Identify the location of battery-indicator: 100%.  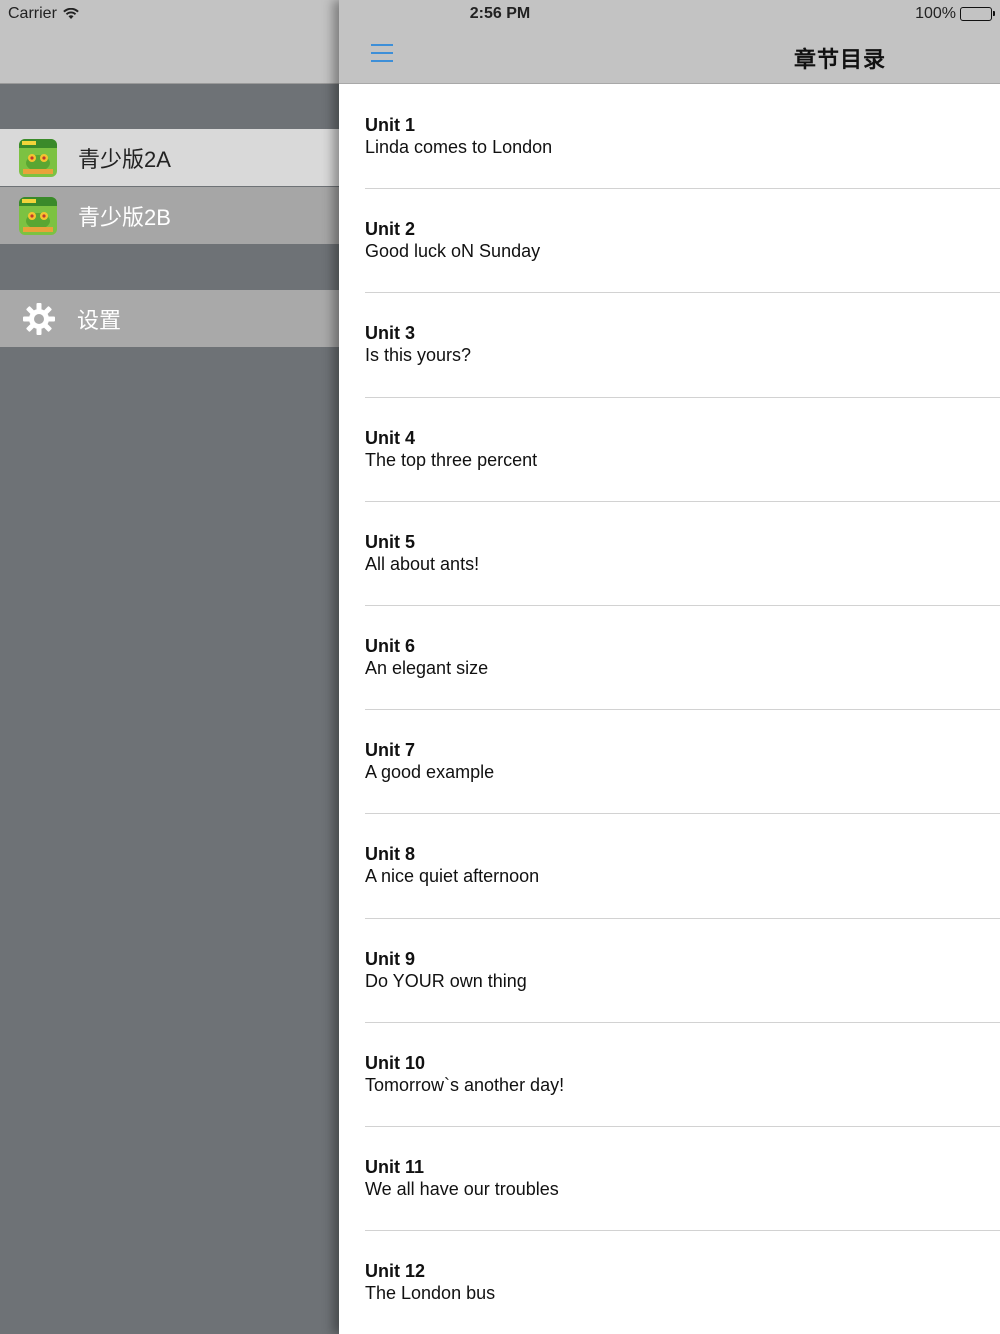
(955, 14).